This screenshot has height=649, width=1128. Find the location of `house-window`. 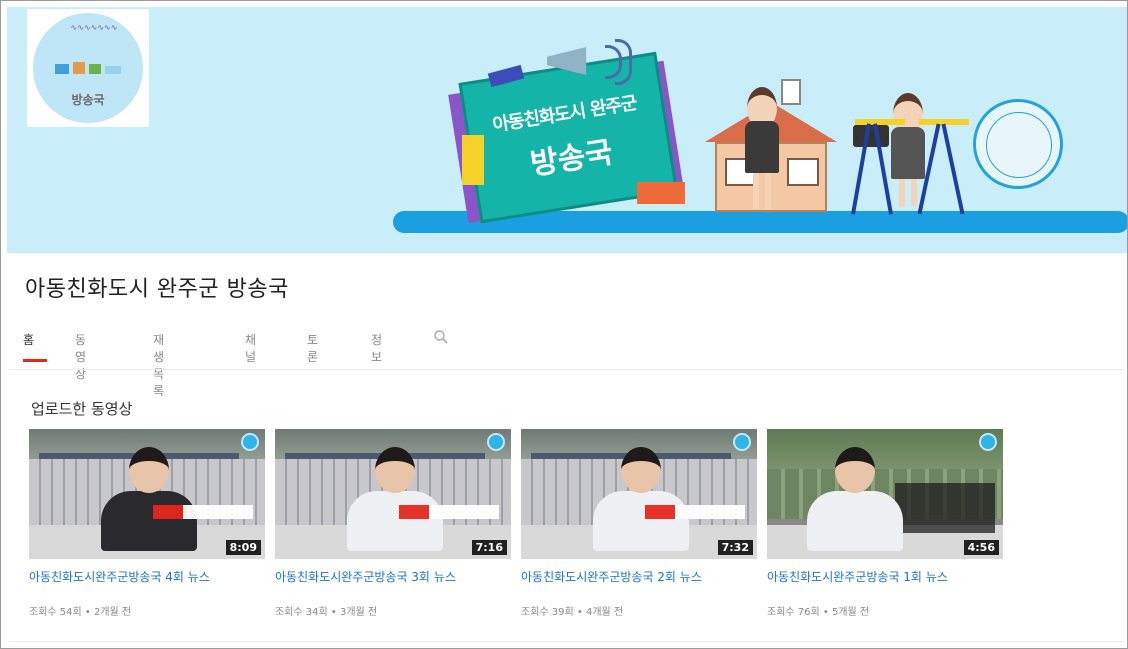

house-window is located at coordinates (803, 172).